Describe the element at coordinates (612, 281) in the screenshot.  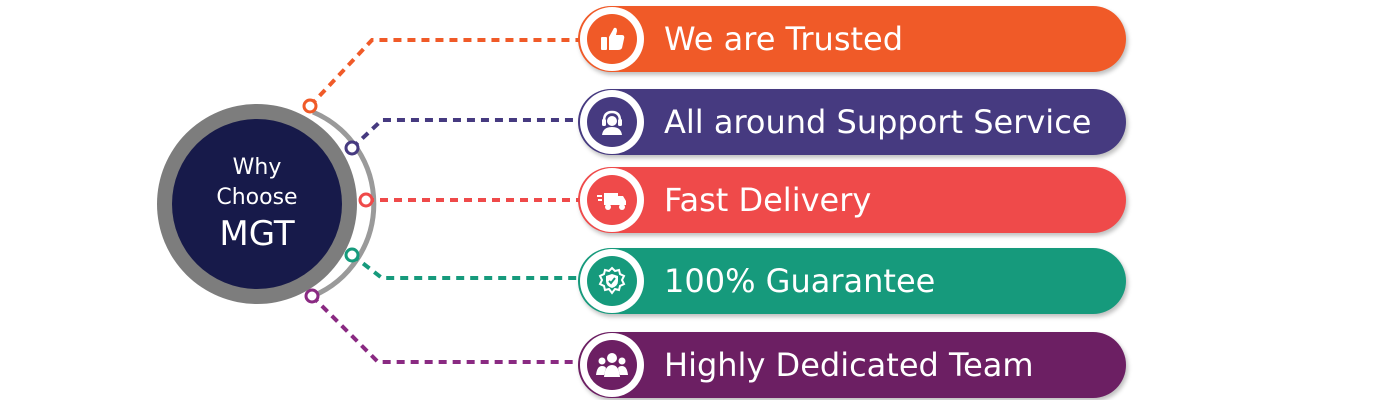
I see `guarantee-badge-icon` at that location.